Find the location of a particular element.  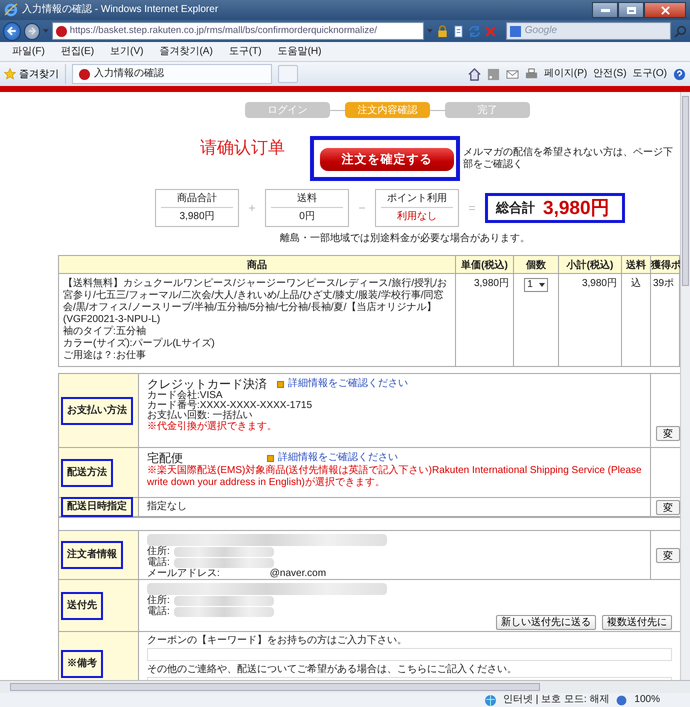

security-zone-text: 인터넷 | 보호 모드: 해제 is located at coordinates (556, 700).